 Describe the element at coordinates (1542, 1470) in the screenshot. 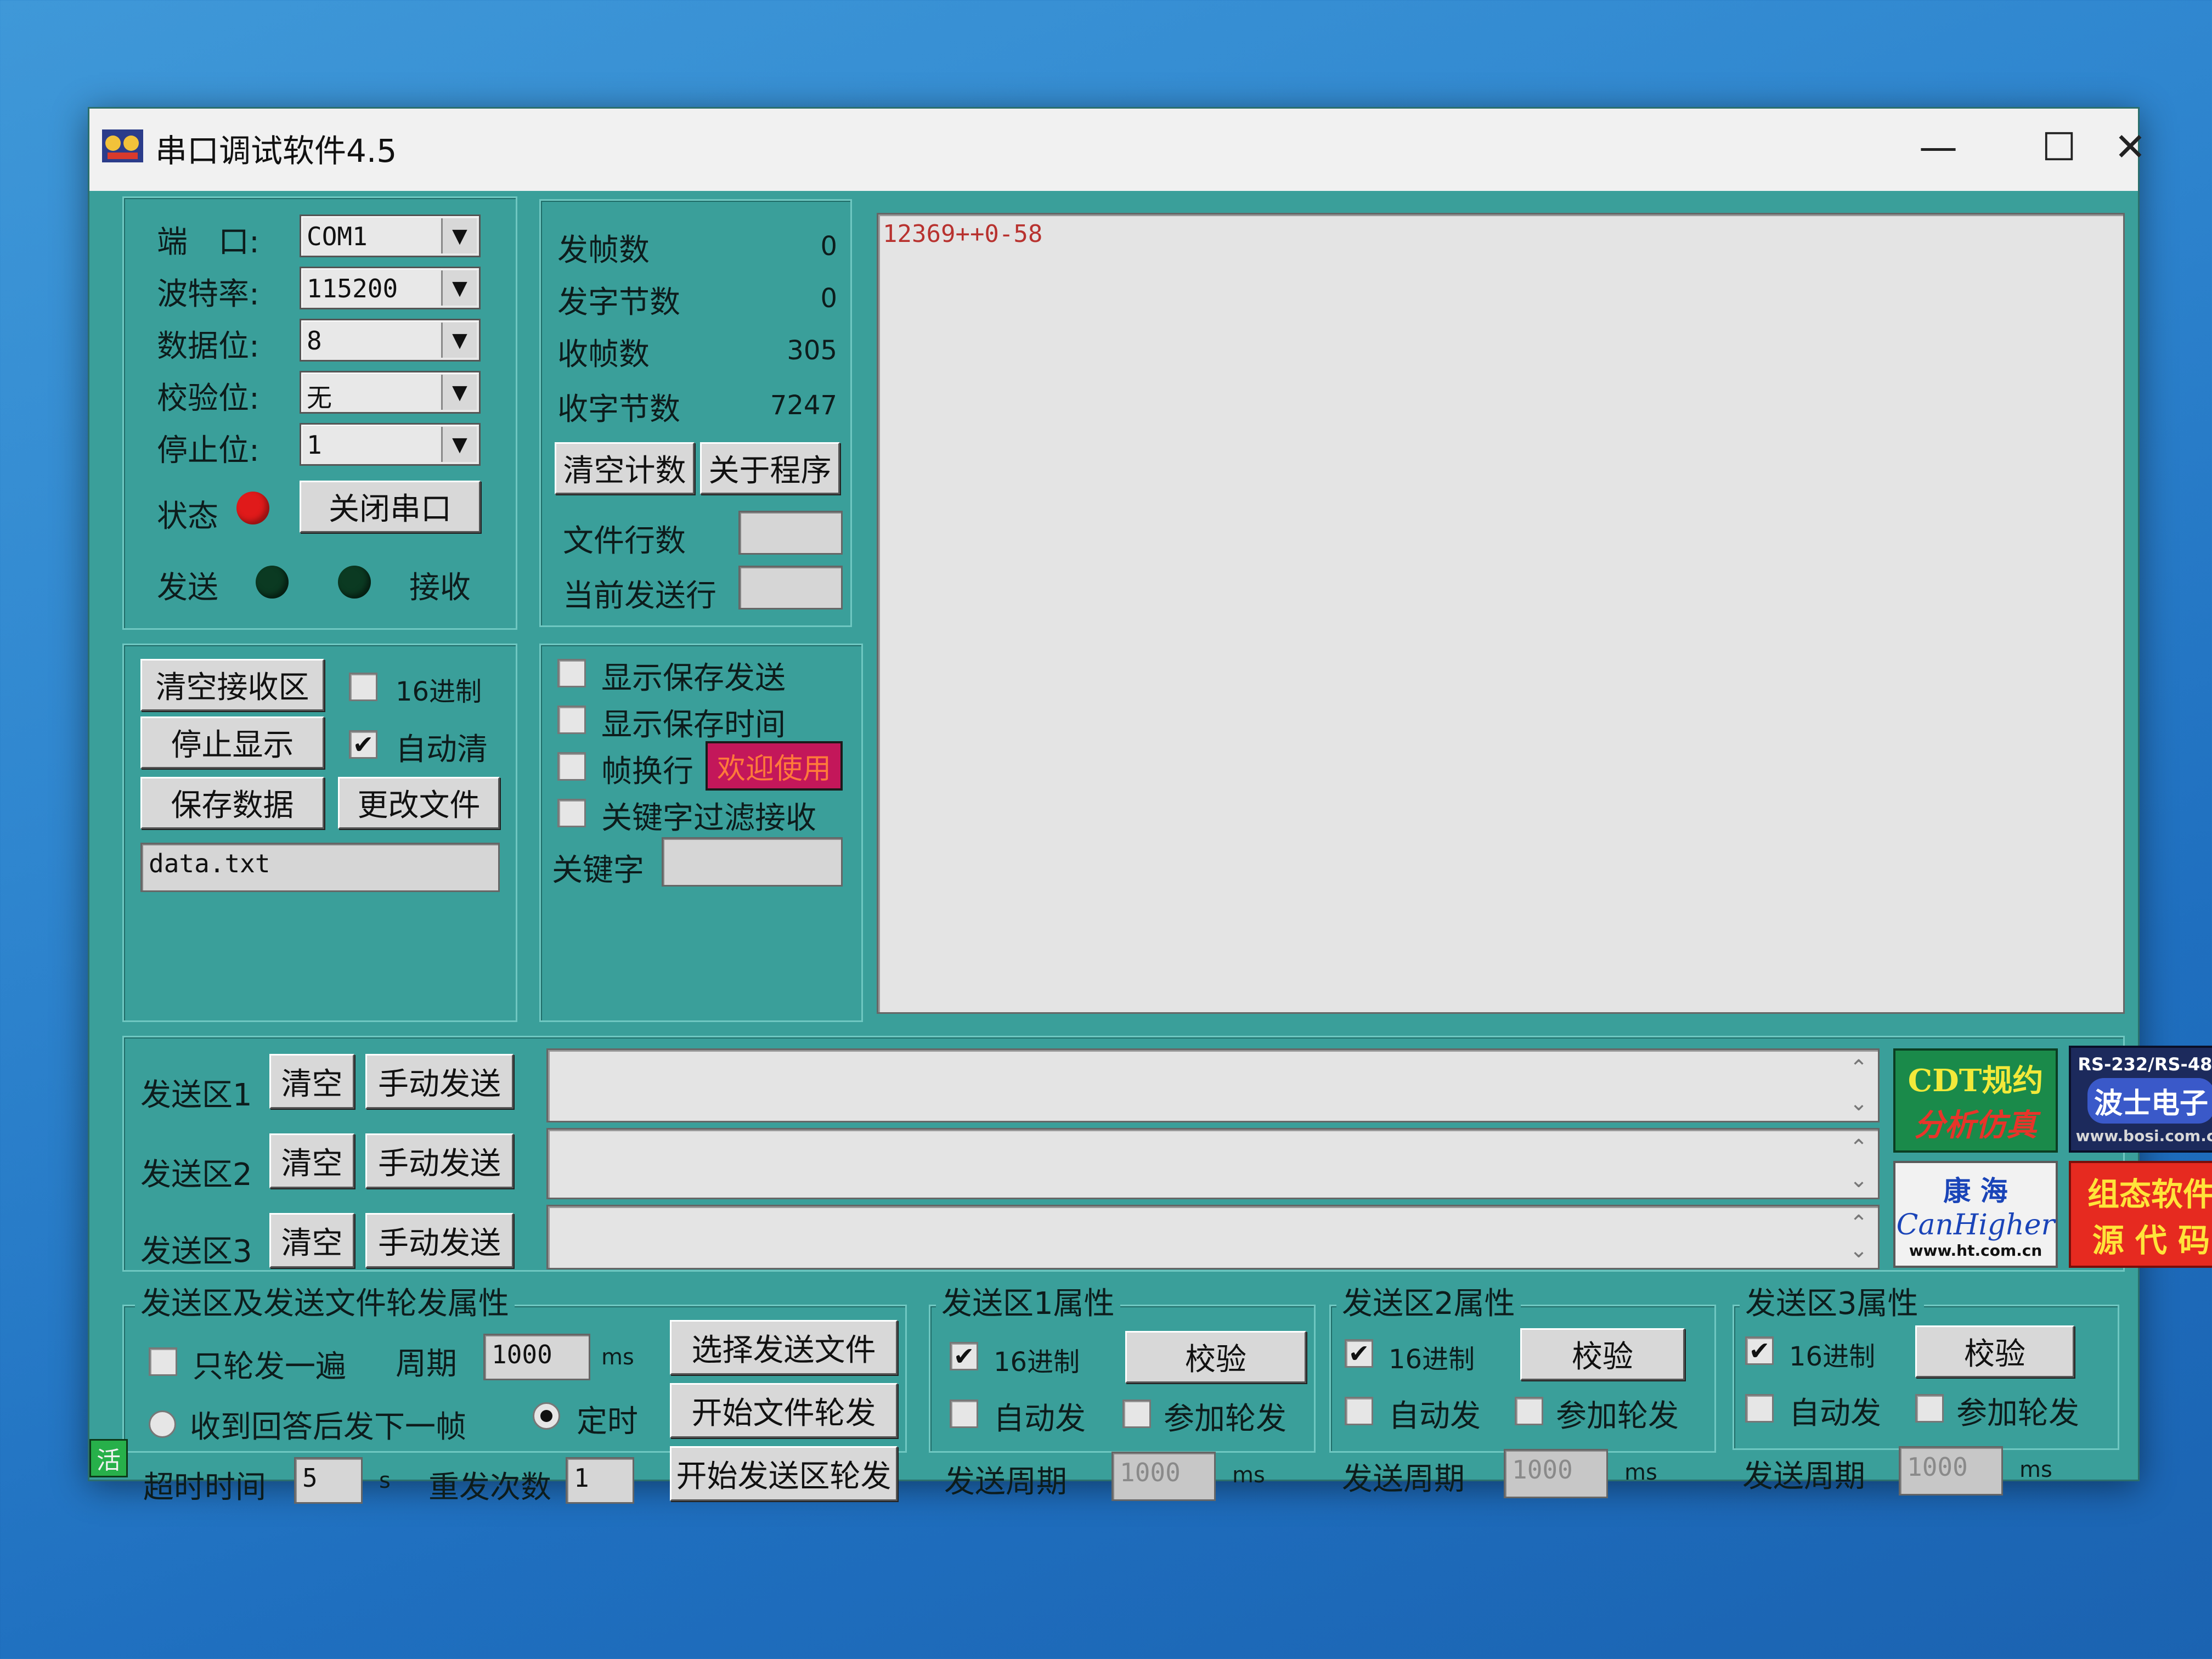

I see `area2-period-value: 1000` at that location.